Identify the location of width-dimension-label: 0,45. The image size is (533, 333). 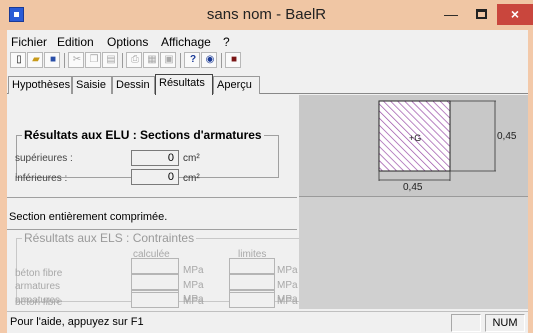
(413, 187).